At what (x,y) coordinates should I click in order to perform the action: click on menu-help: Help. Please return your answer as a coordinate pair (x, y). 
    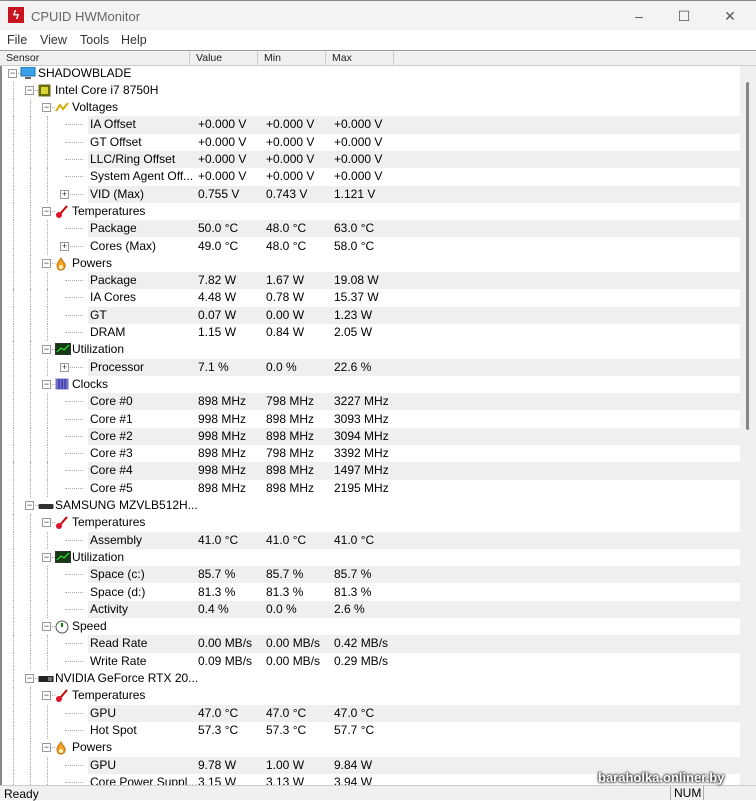
    Looking at the image, I should click on (134, 40).